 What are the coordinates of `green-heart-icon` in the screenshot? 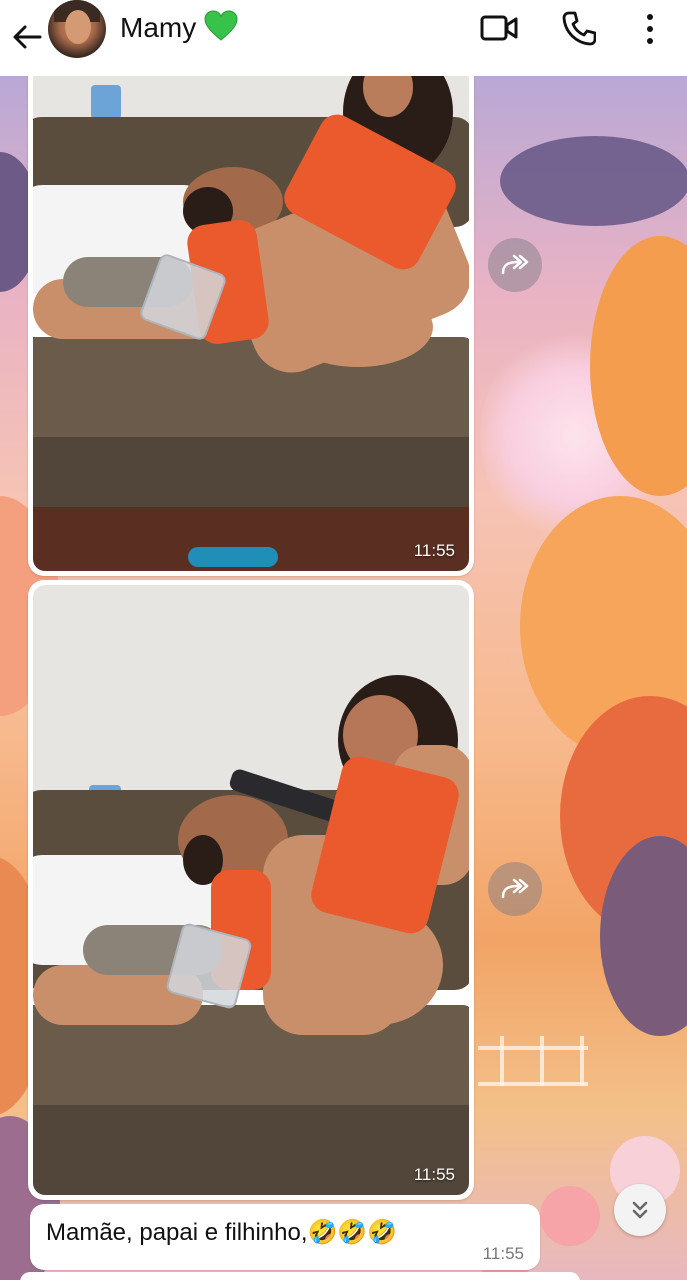 It's located at (221, 25).